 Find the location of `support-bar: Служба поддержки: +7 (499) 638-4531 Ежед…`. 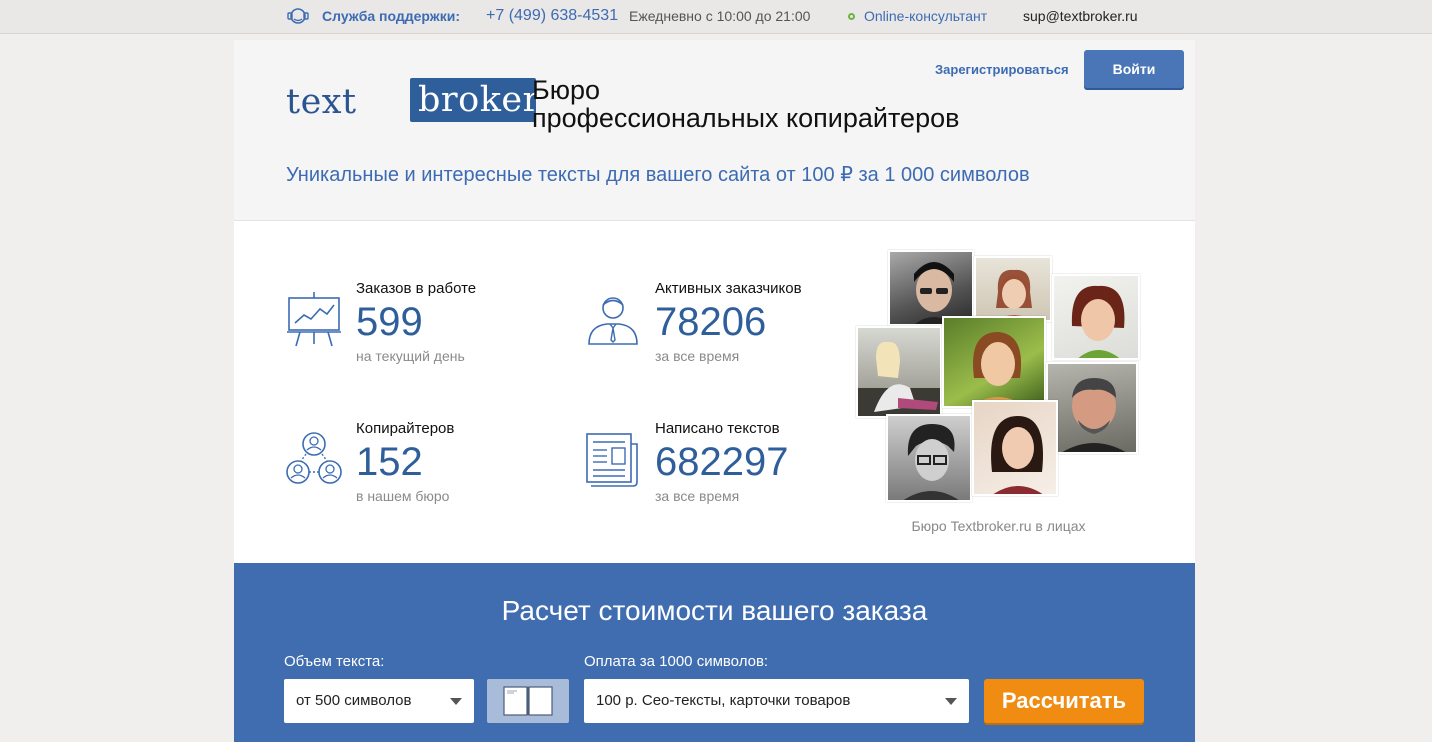

support-bar: Служба поддержки: +7 (499) 638-4531 Ежед… is located at coordinates (716, 17).